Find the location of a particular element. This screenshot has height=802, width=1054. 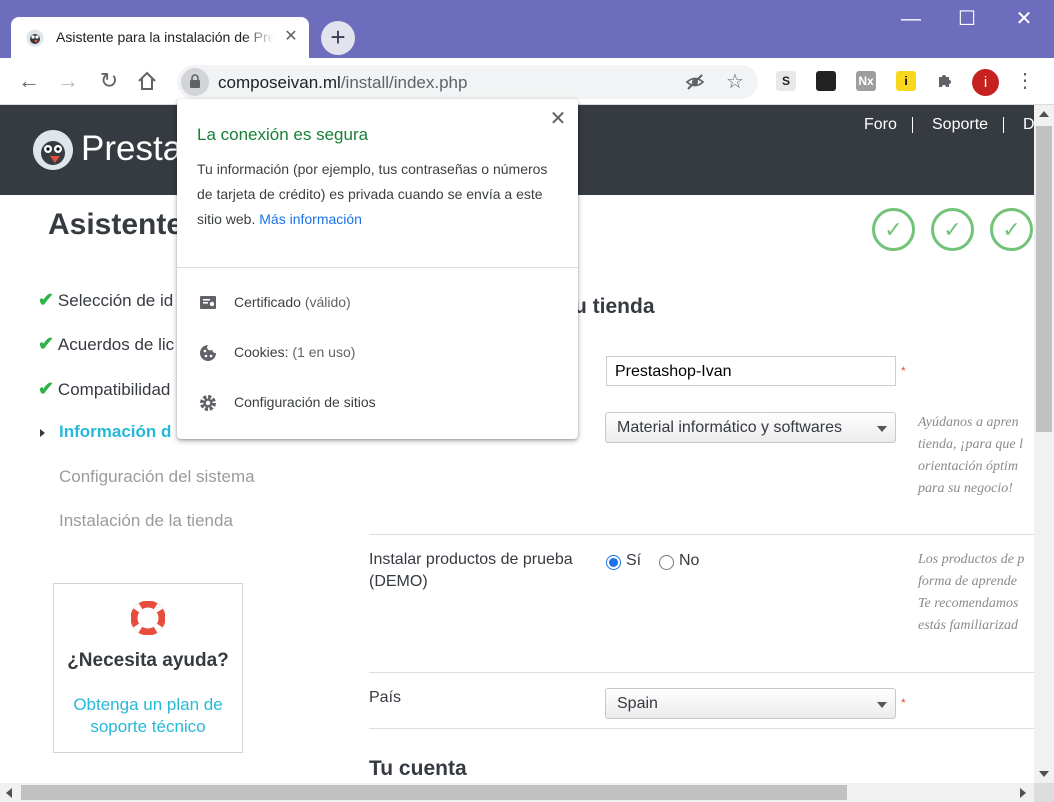

shop-name-input: Prestashop-Ivan is located at coordinates (751, 371).